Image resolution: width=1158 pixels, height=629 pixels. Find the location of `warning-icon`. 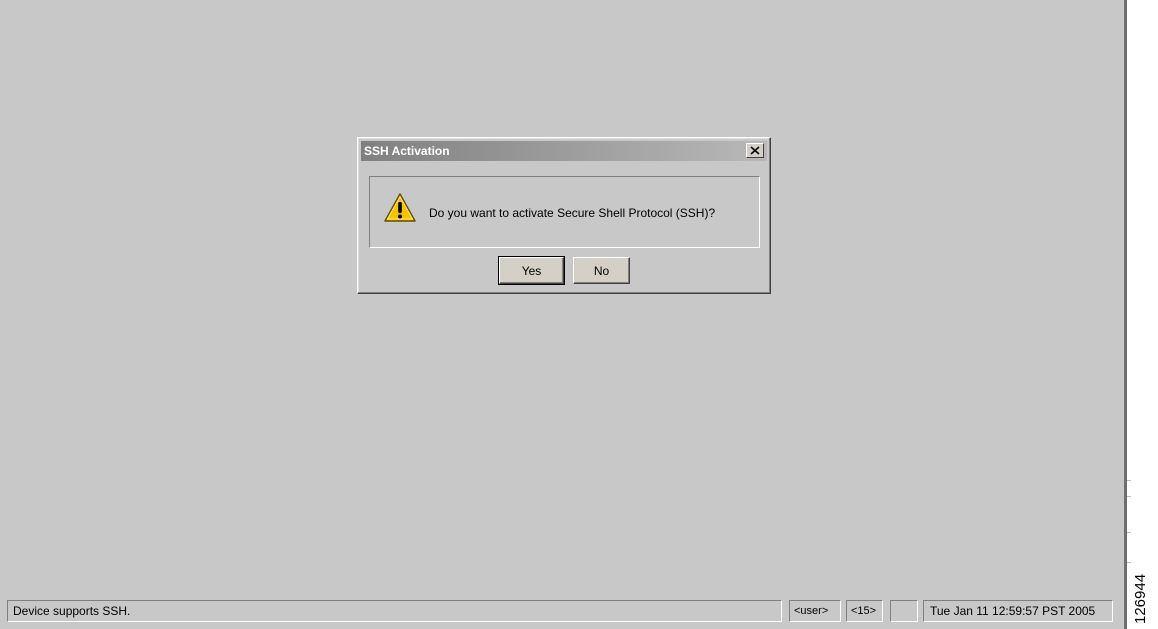

warning-icon is located at coordinates (400, 207).